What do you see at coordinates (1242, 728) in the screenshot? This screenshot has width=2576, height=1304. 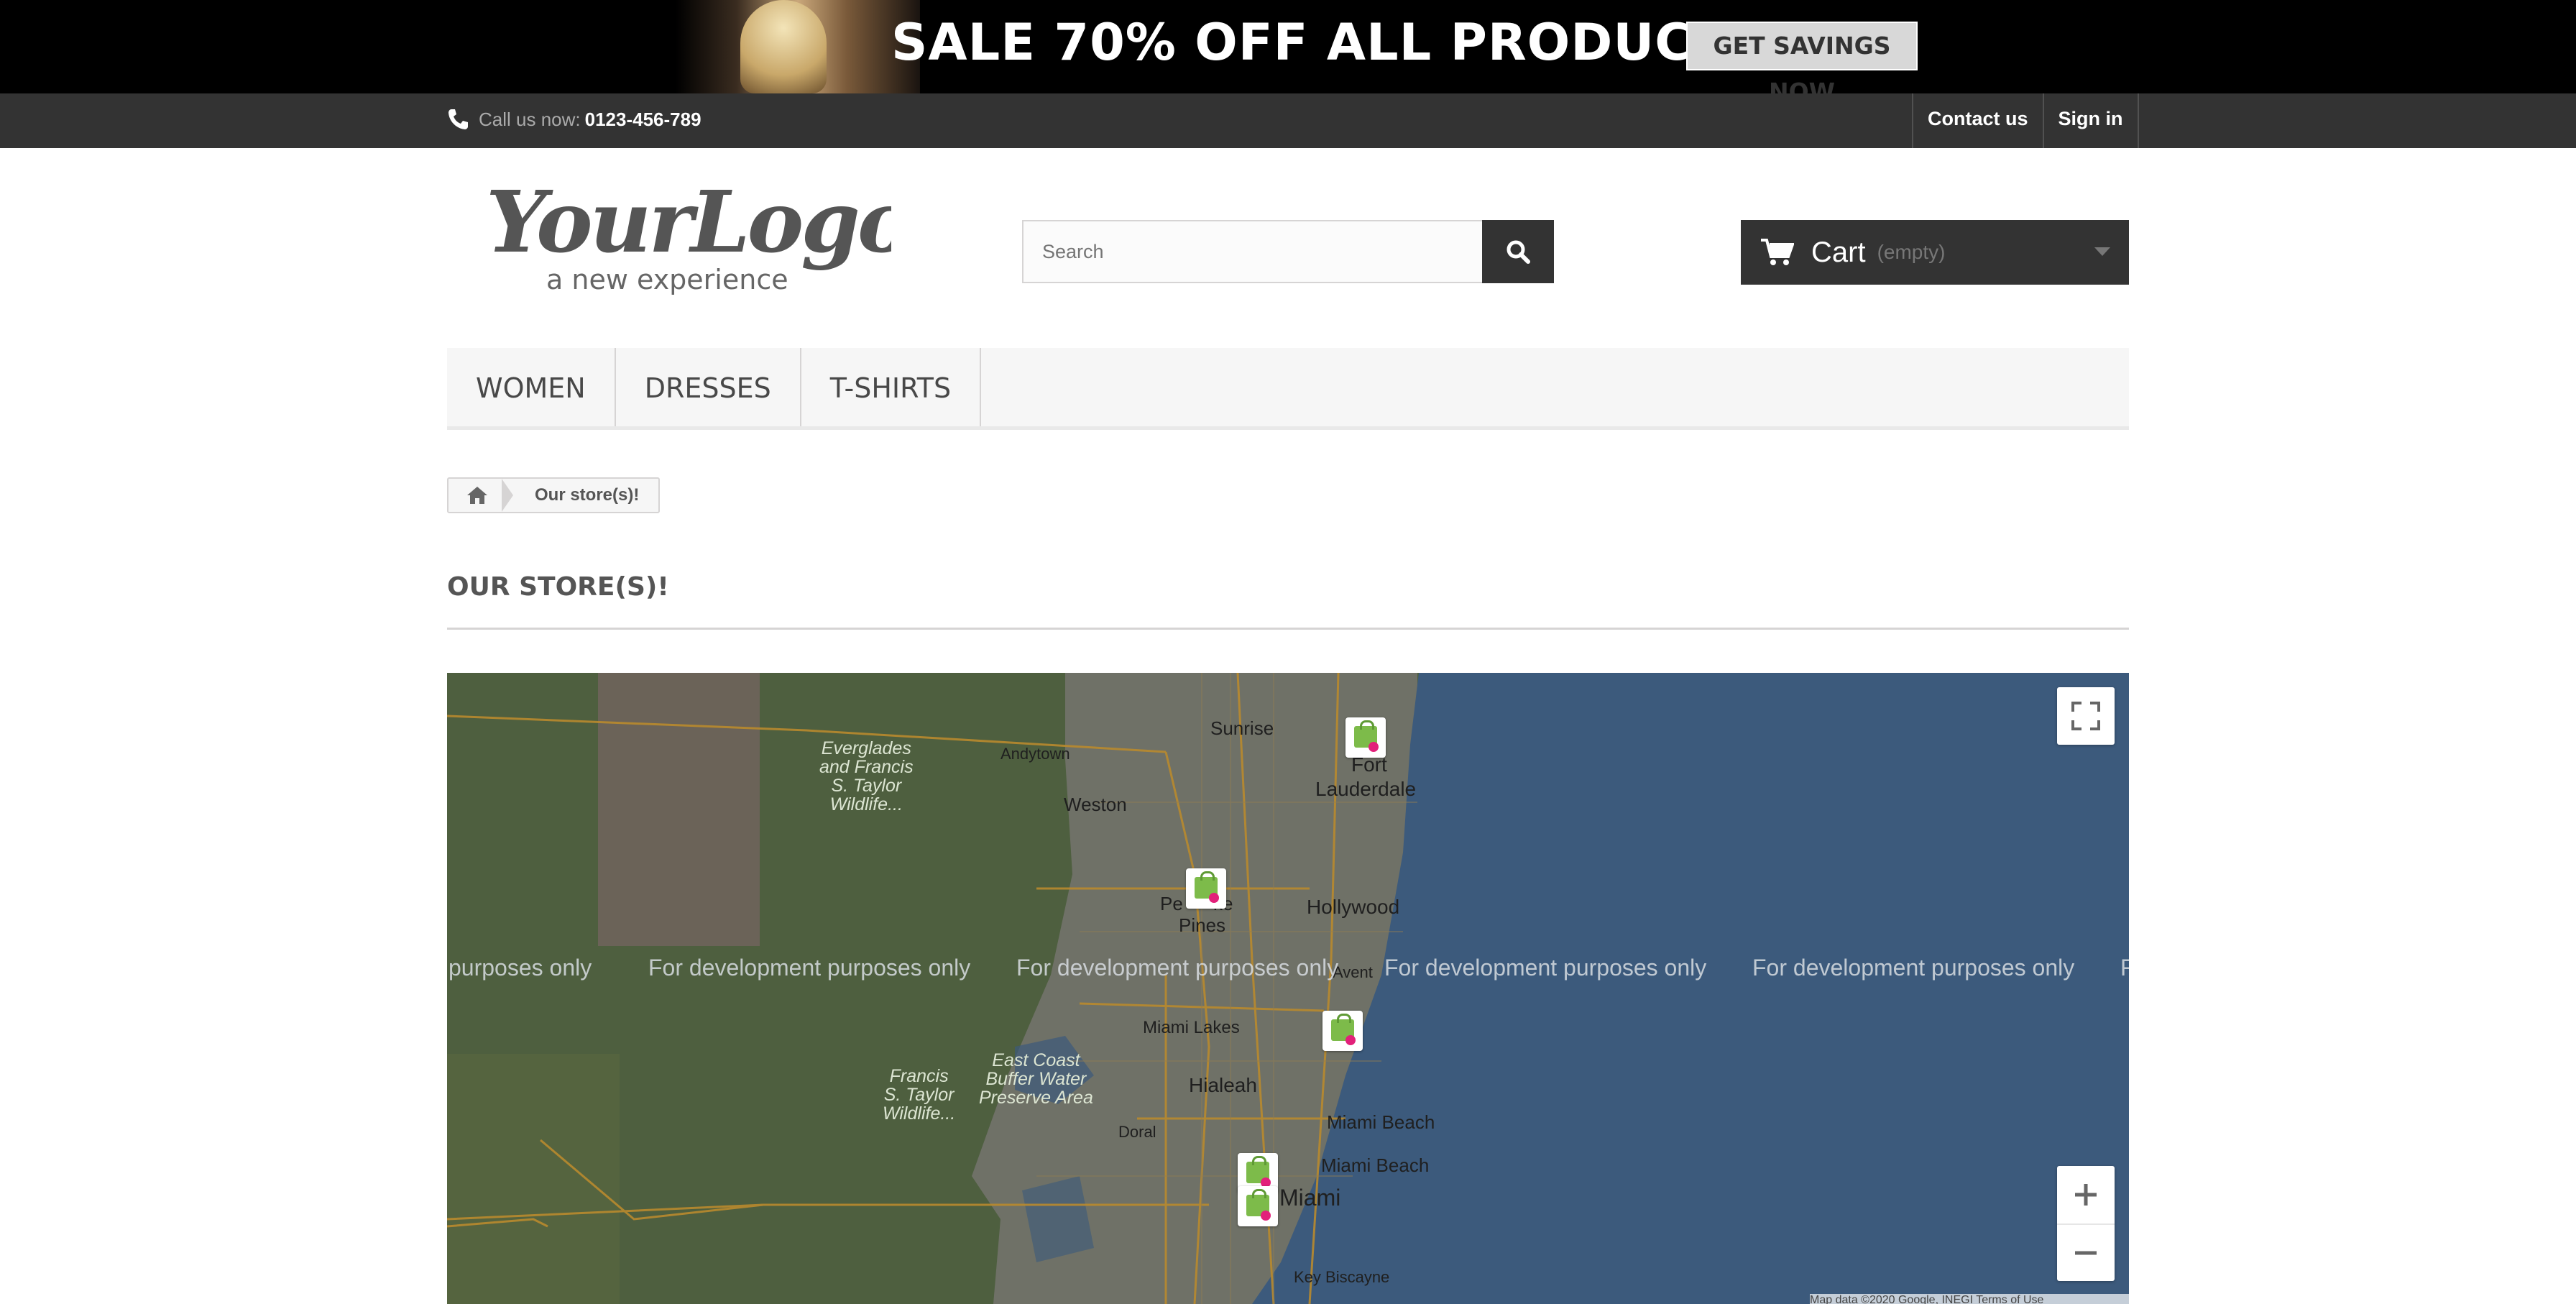 I see `place-sunrise: Sunrise` at bounding box center [1242, 728].